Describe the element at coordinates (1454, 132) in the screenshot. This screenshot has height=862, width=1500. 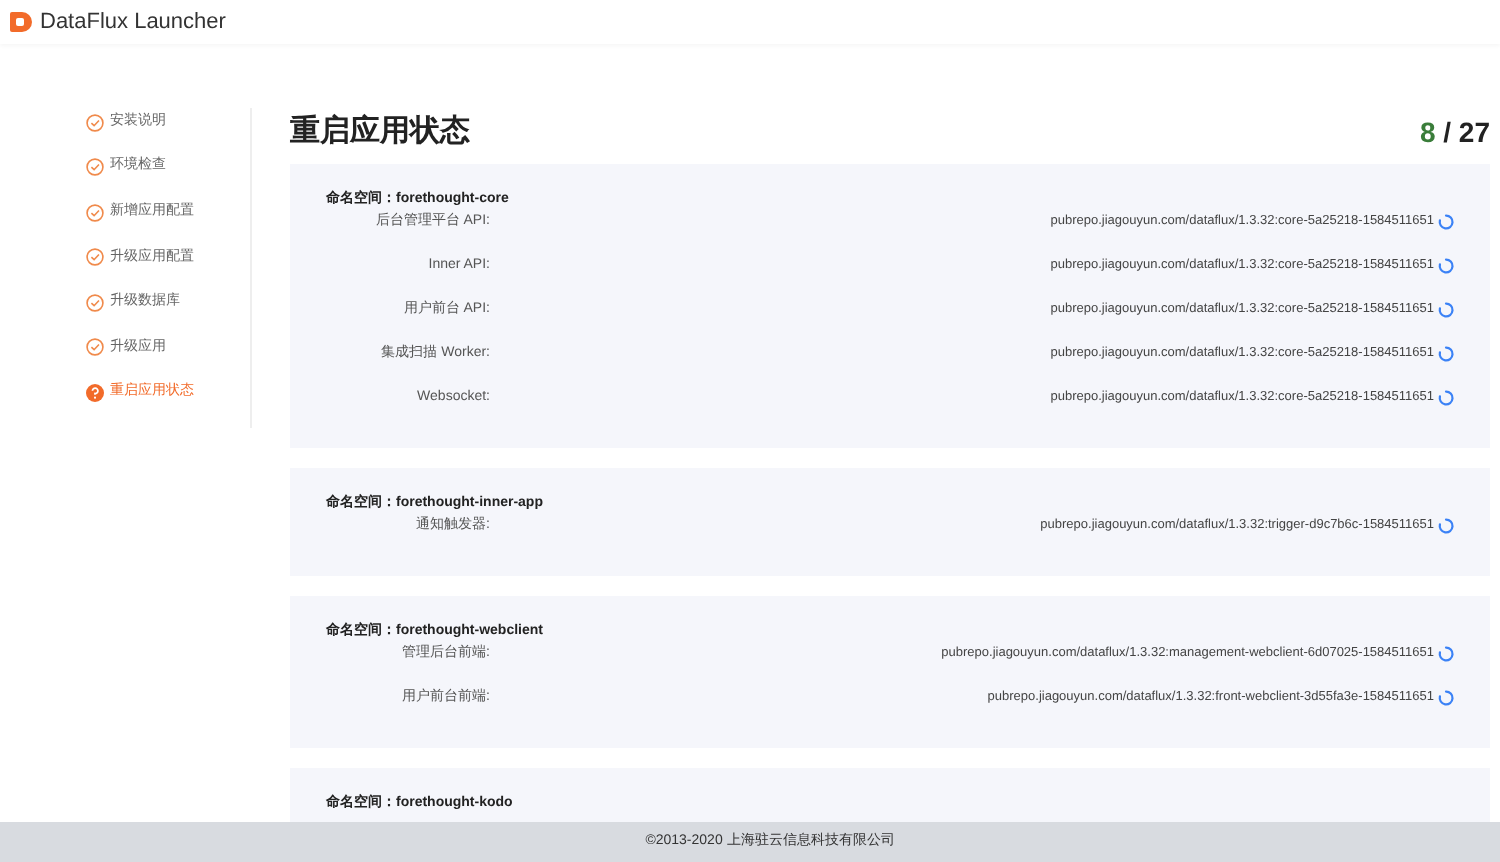
I see `progress-counter: 8 / 27` at that location.